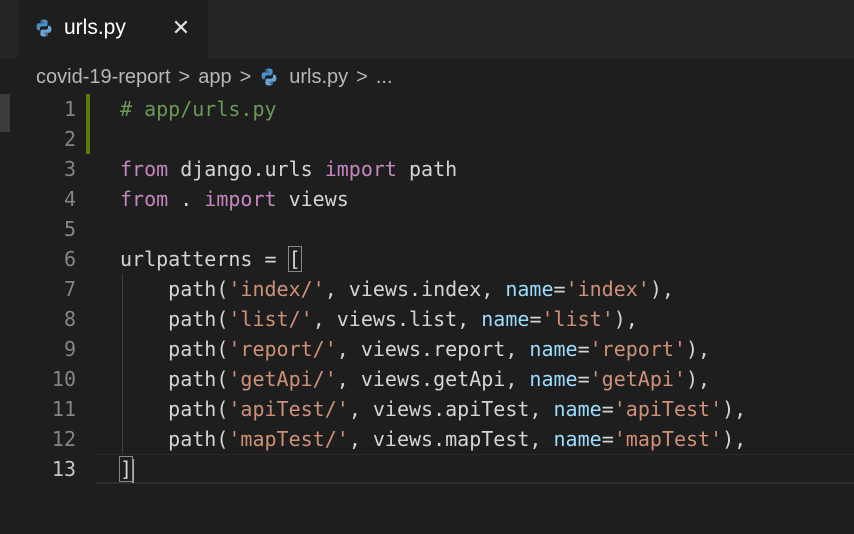 The width and height of the screenshot is (854, 534). I want to click on matched-bracket: [, so click(294, 259).